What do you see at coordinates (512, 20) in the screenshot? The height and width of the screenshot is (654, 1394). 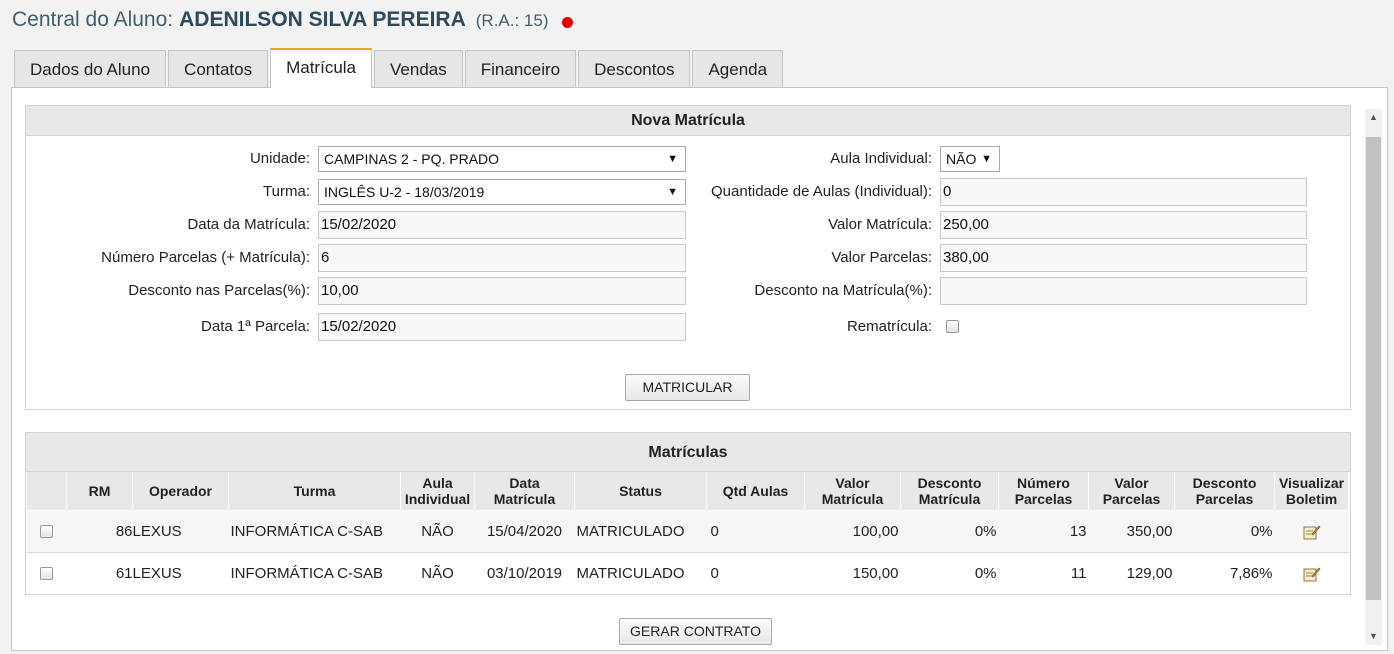 I see `student-ra: (R.A.: 15)` at bounding box center [512, 20].